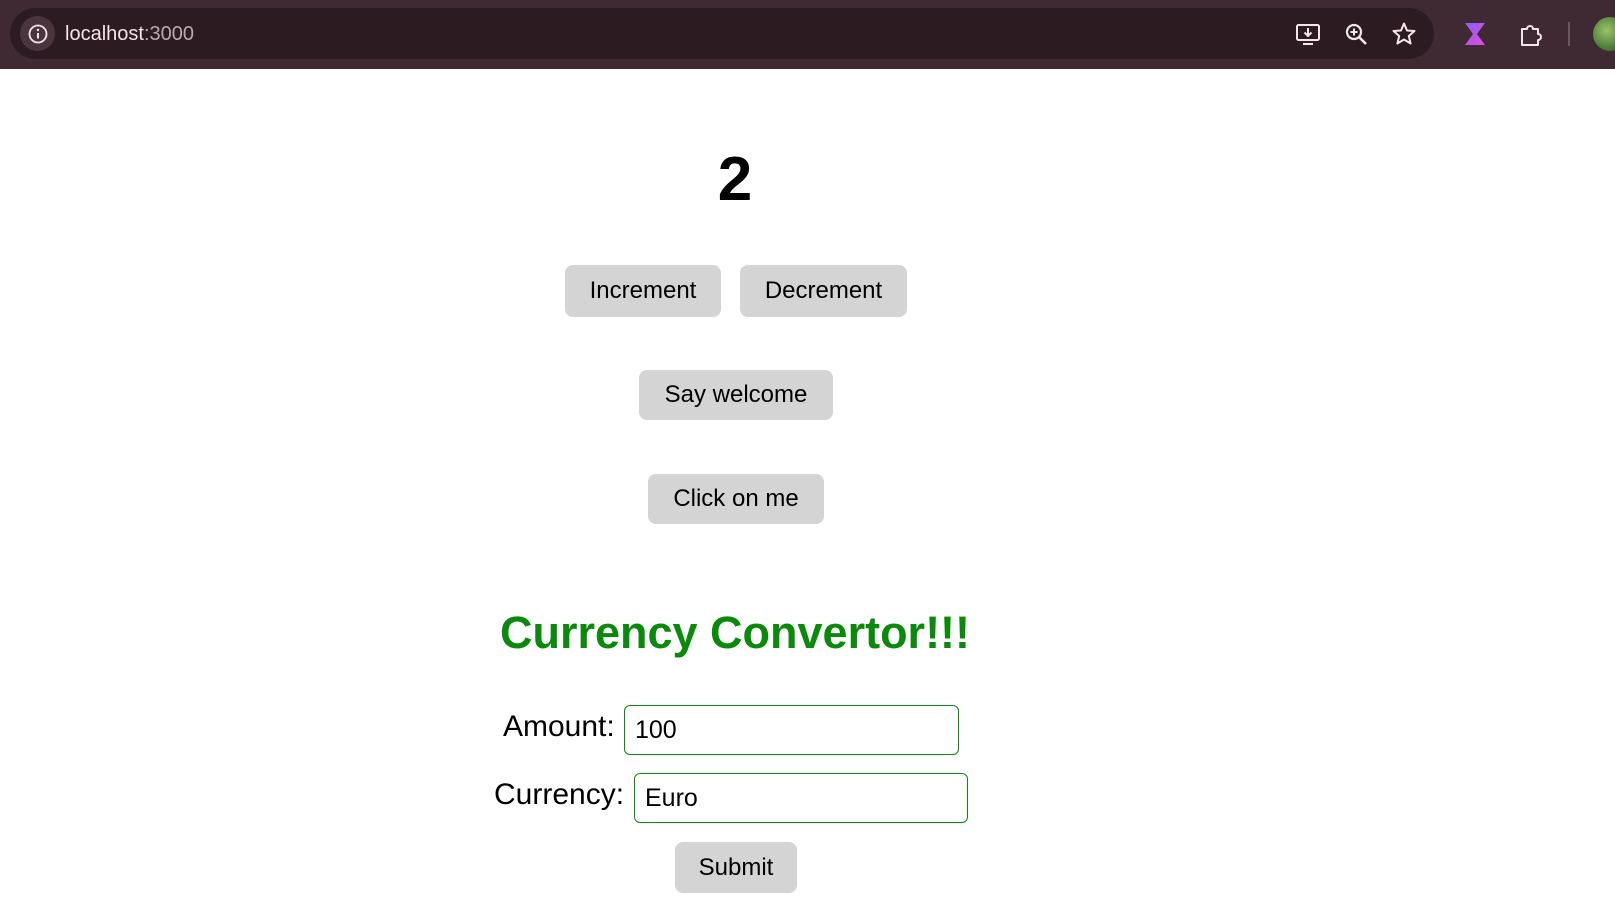 The width and height of the screenshot is (1615, 915). I want to click on profile-avatar, so click(1604, 34).